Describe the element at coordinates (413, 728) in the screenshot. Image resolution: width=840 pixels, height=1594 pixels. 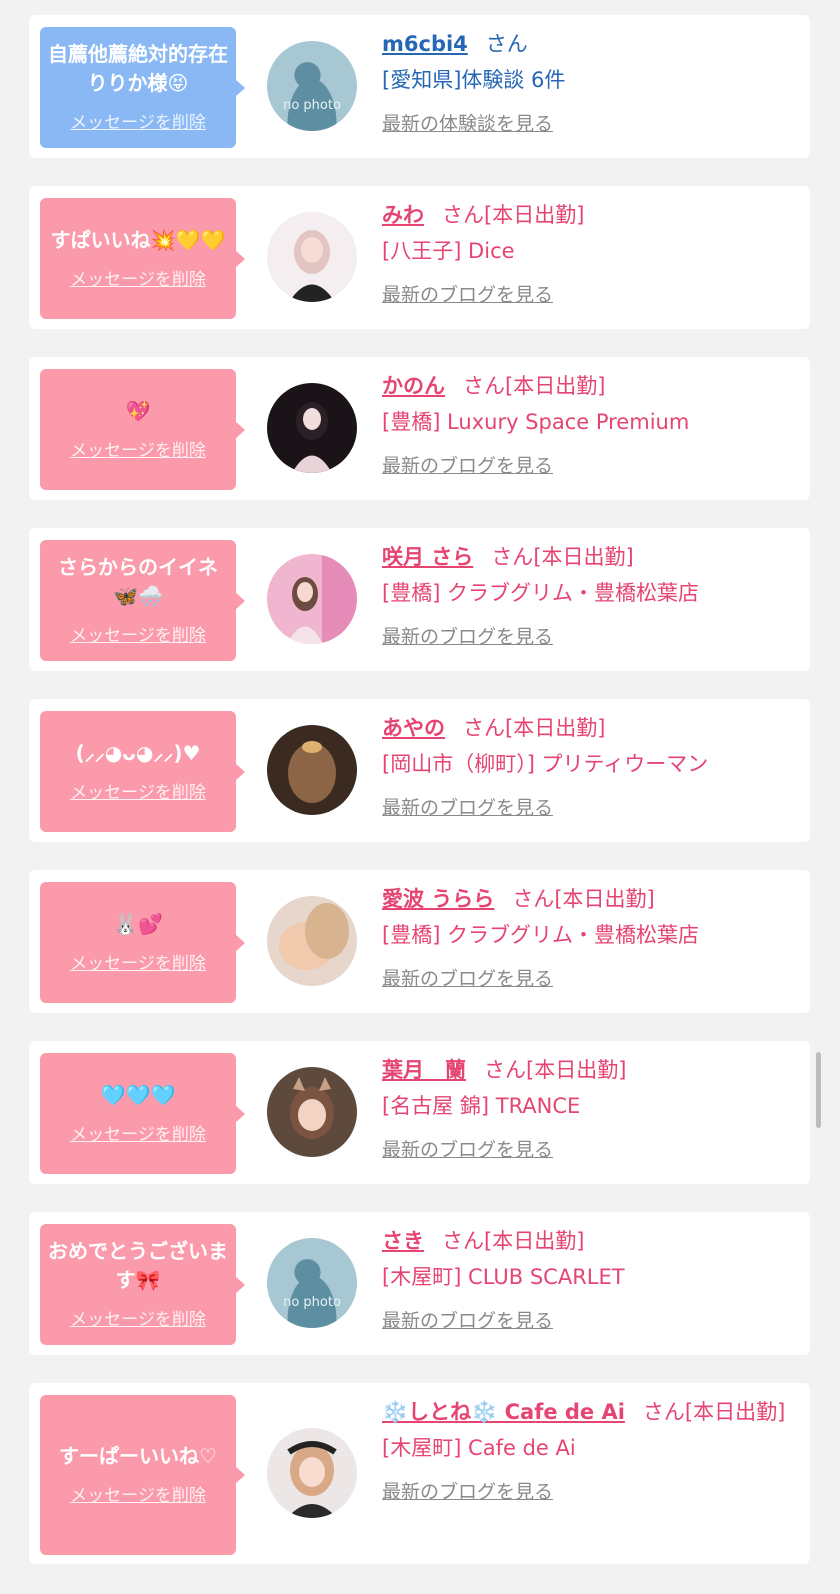
I see `user-name-link: あやの` at that location.